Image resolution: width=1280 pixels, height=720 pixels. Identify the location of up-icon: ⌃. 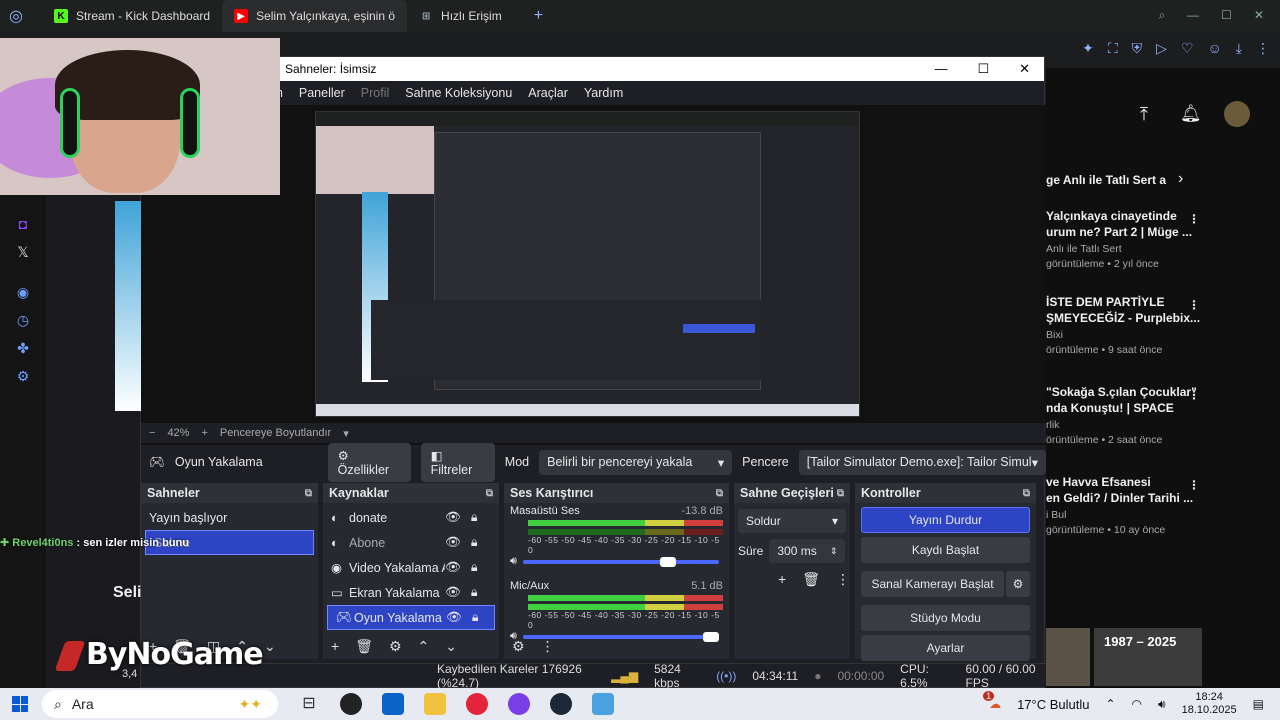
(424, 646).